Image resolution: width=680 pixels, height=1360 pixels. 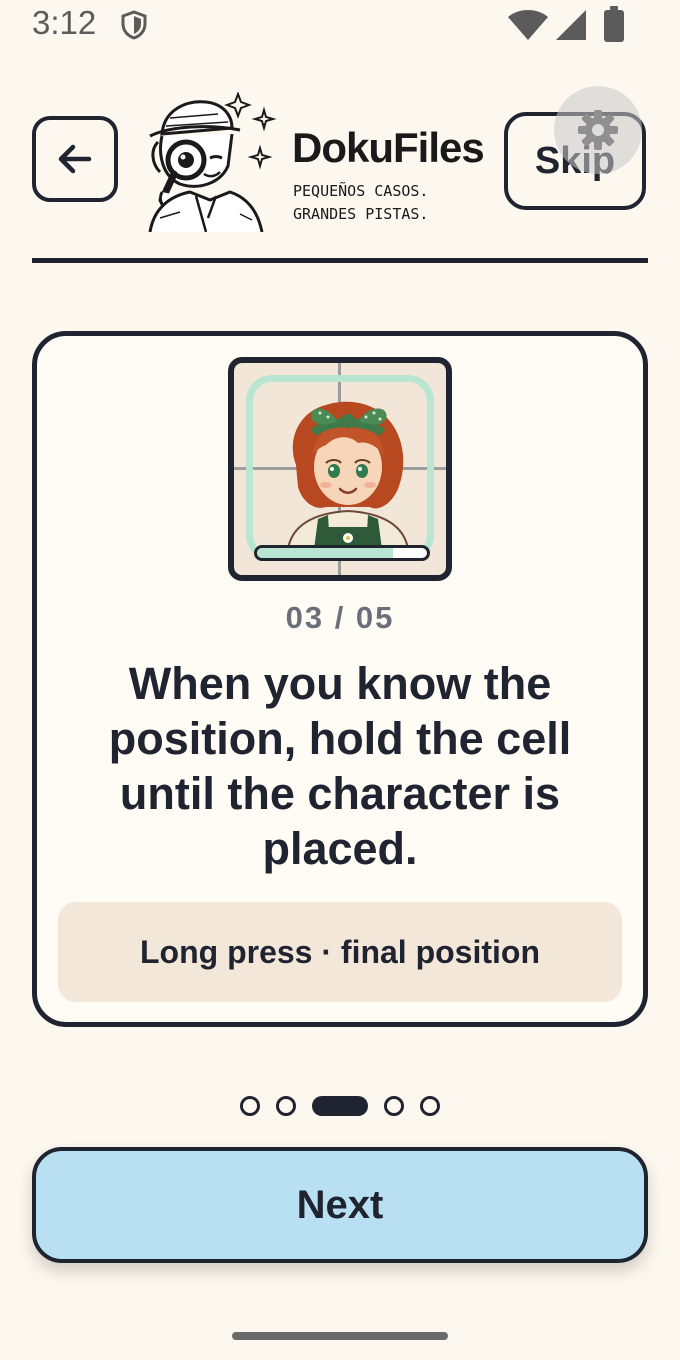 What do you see at coordinates (614, 24) in the screenshot?
I see `battery-icon` at bounding box center [614, 24].